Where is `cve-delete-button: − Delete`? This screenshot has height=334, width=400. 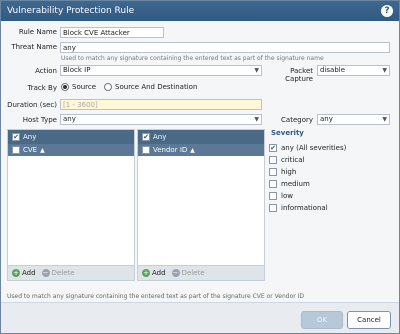 cve-delete-button: − Delete is located at coordinates (58, 272).